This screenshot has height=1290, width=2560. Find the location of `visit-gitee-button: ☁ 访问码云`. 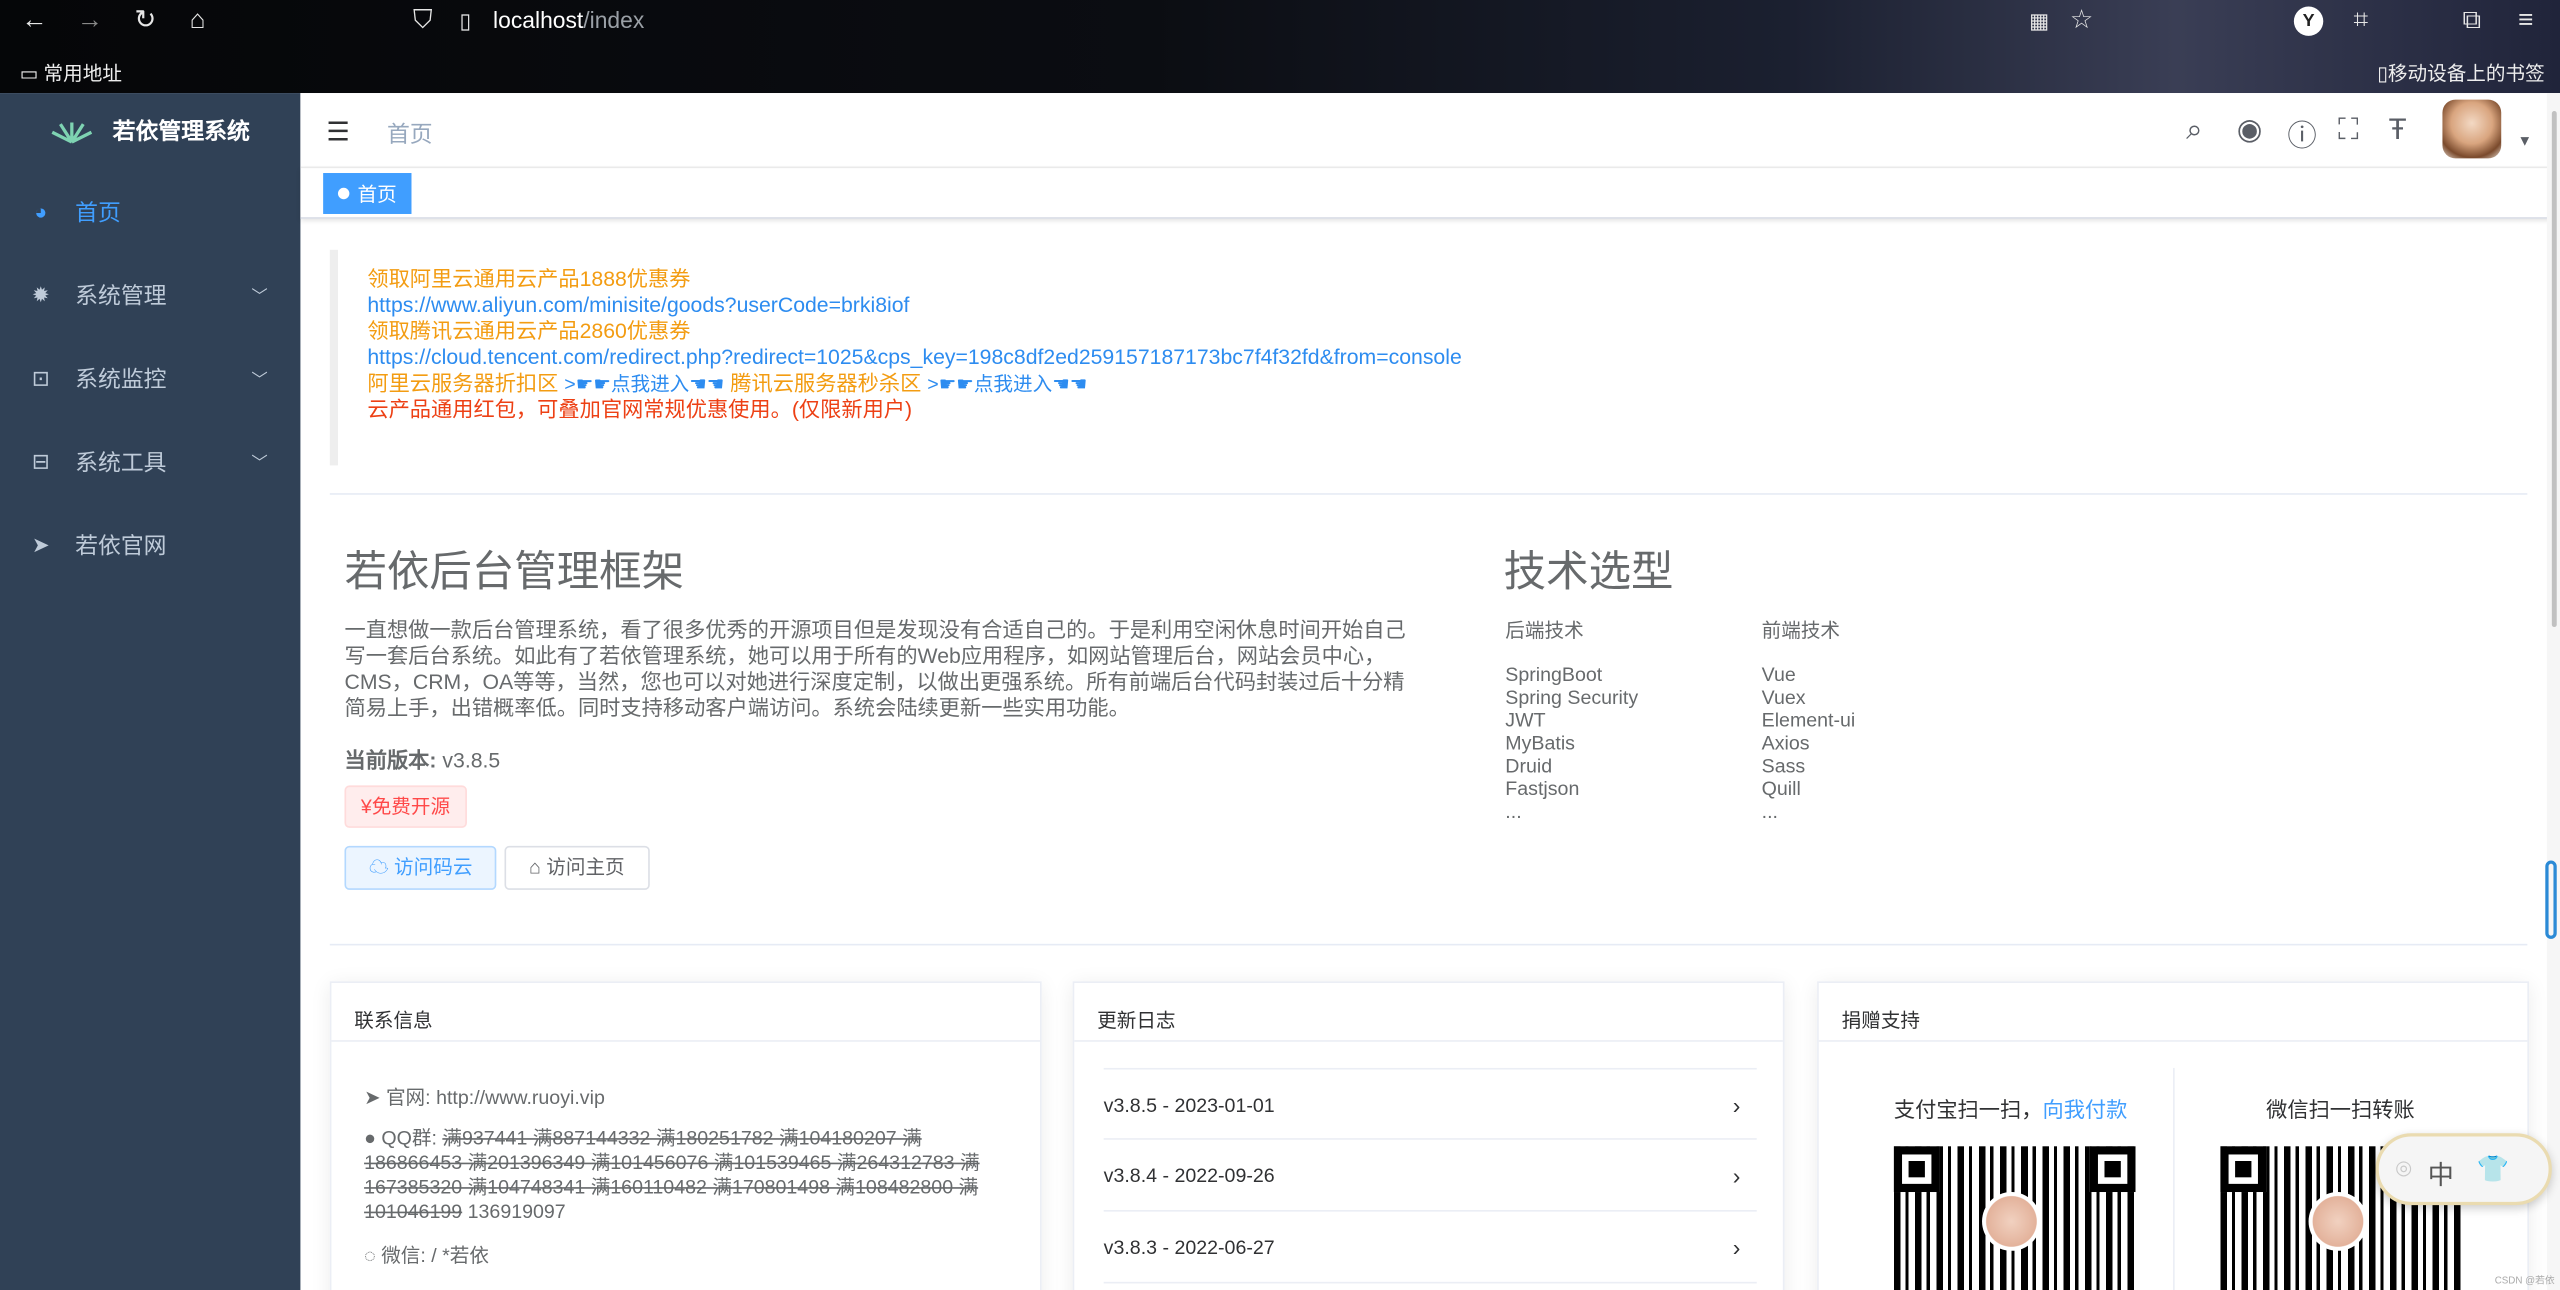

visit-gitee-button: ☁ 访问码云 is located at coordinates (420, 867).